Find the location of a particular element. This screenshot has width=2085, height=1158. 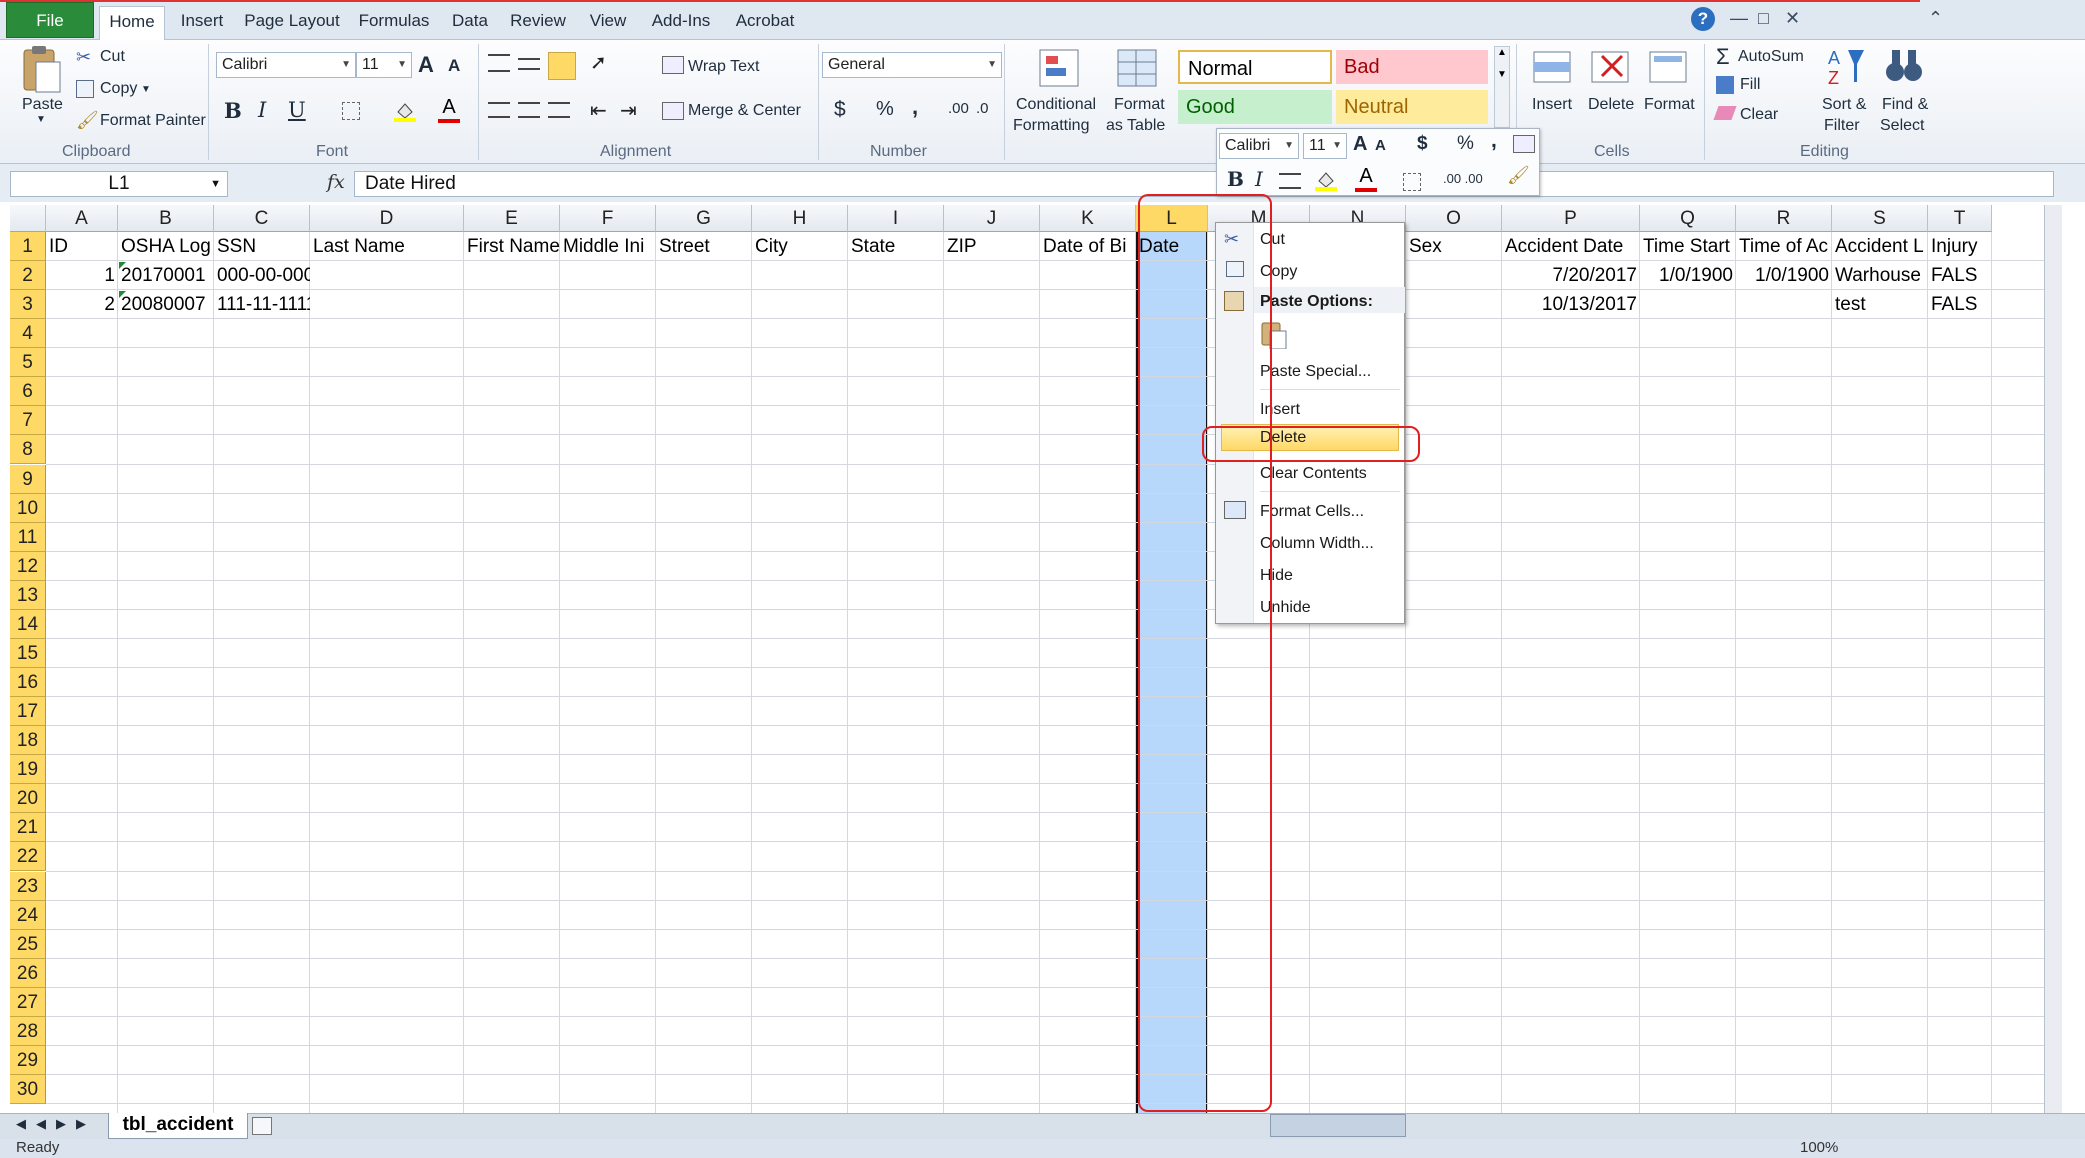

wrap-text-button: Wrap Text is located at coordinates (723, 67).